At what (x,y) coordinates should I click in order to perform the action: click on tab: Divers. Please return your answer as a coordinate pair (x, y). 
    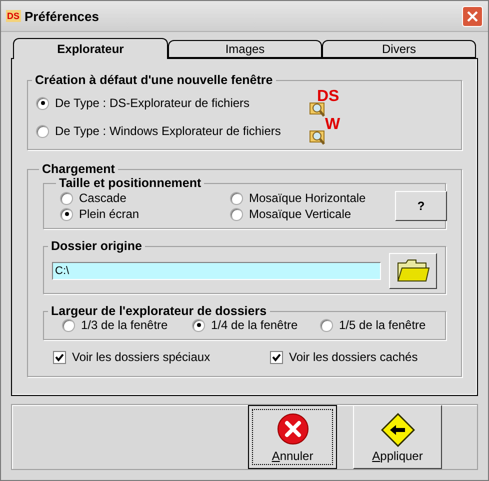
    Looking at the image, I should click on (399, 49).